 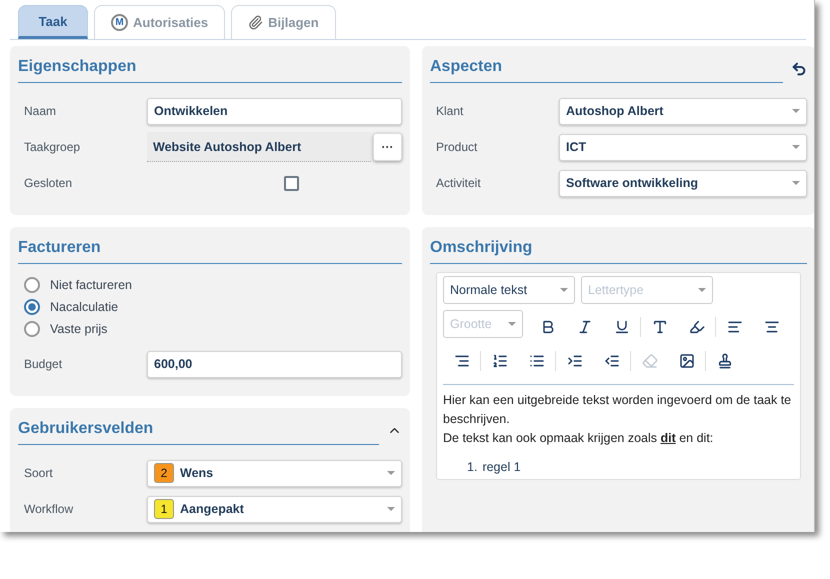 I want to click on list-item: regel 1, so click(x=501, y=467).